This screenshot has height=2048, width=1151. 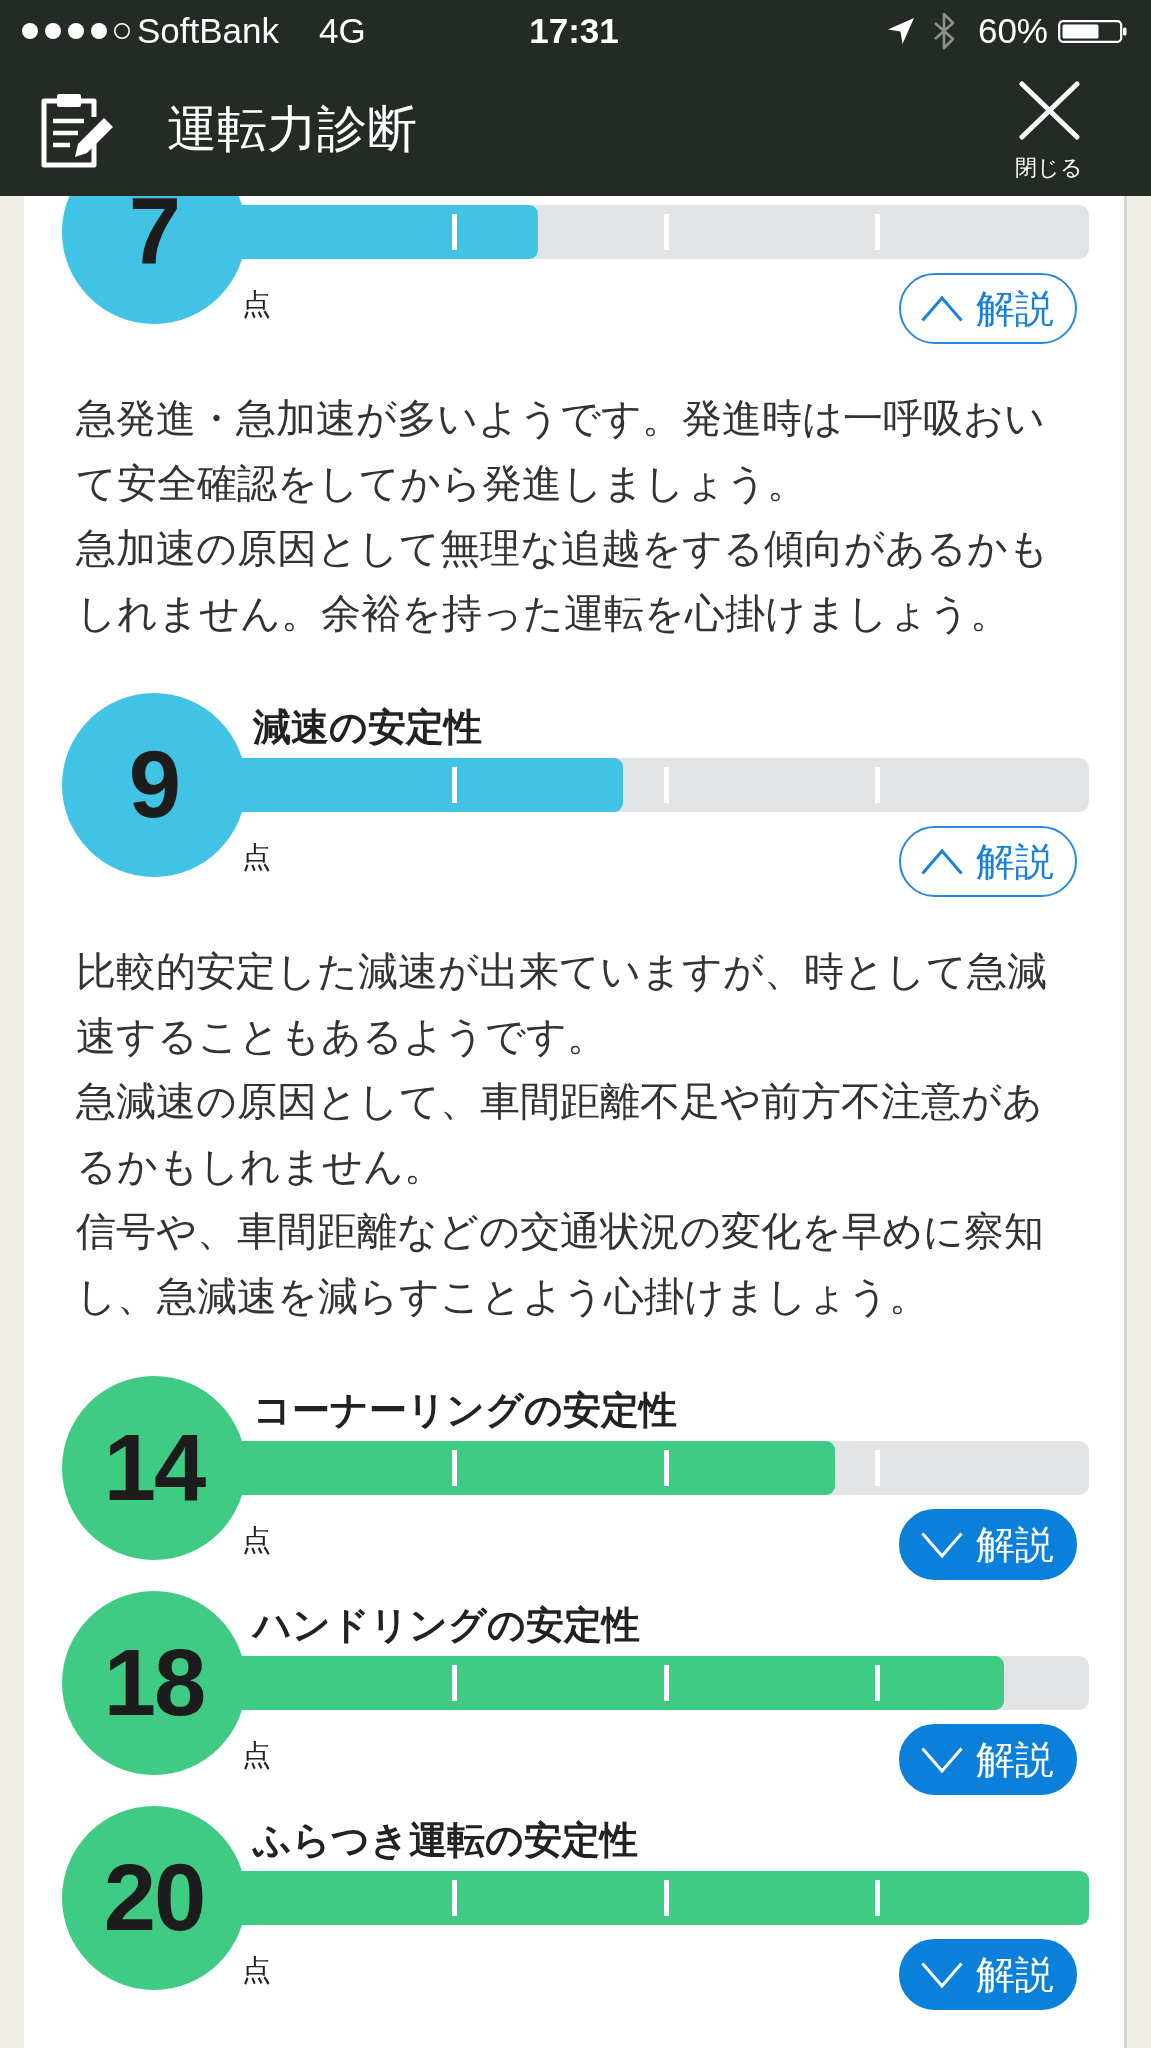 What do you see at coordinates (446, 1625) in the screenshot?
I see `category-title: ハンドリングの安定性` at bounding box center [446, 1625].